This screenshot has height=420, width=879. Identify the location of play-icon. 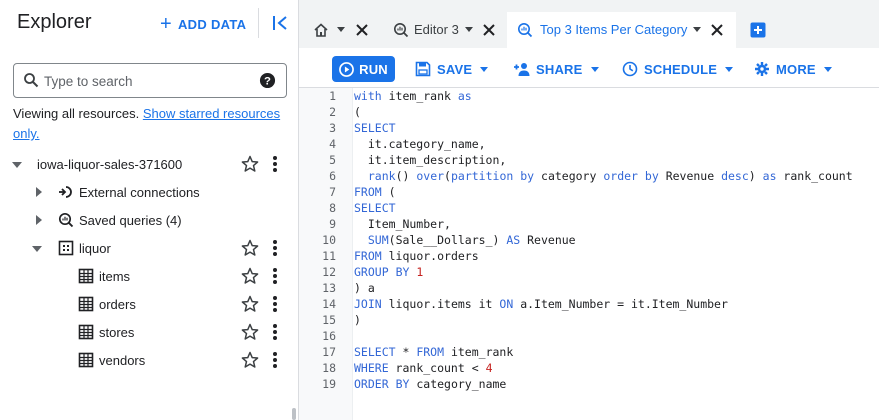
(347, 69).